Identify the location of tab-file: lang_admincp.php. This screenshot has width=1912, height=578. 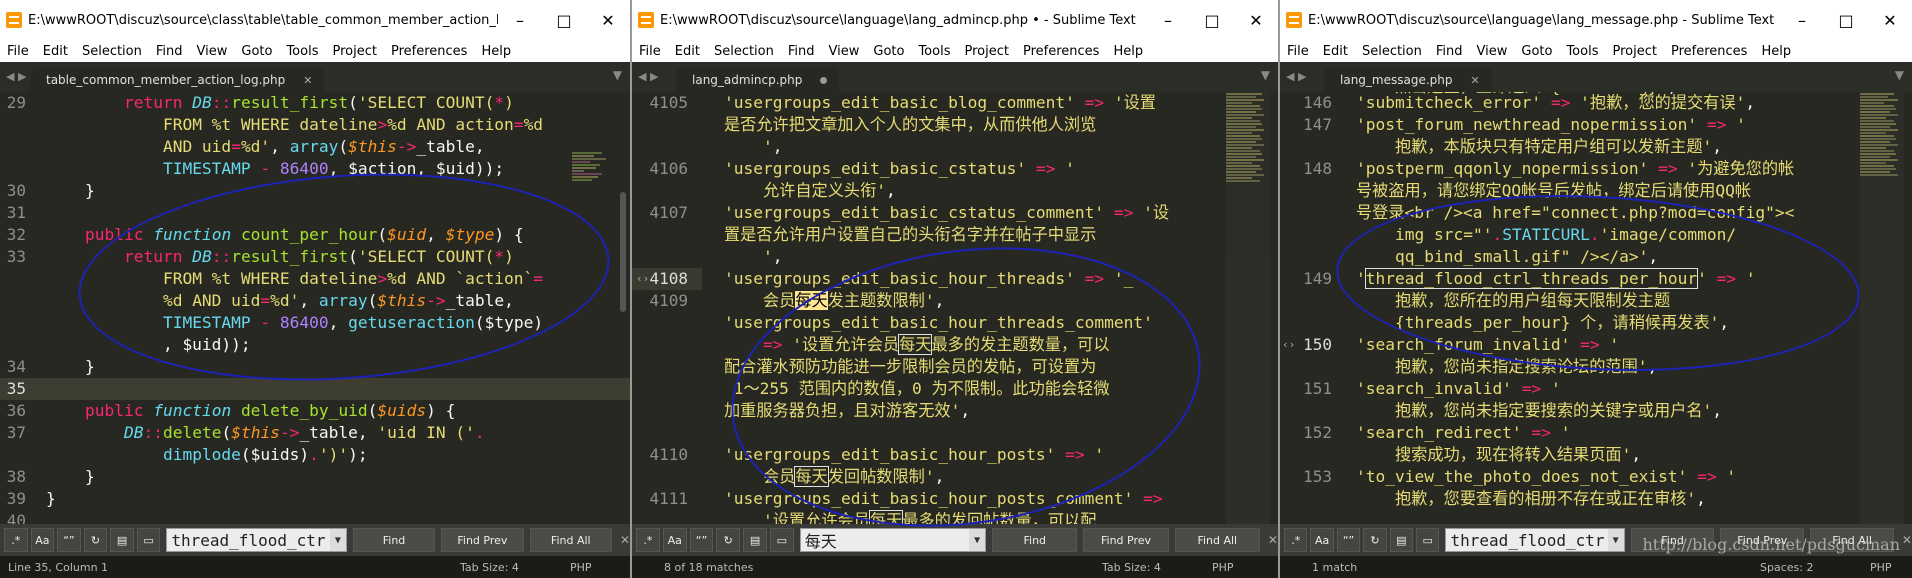
(758, 80).